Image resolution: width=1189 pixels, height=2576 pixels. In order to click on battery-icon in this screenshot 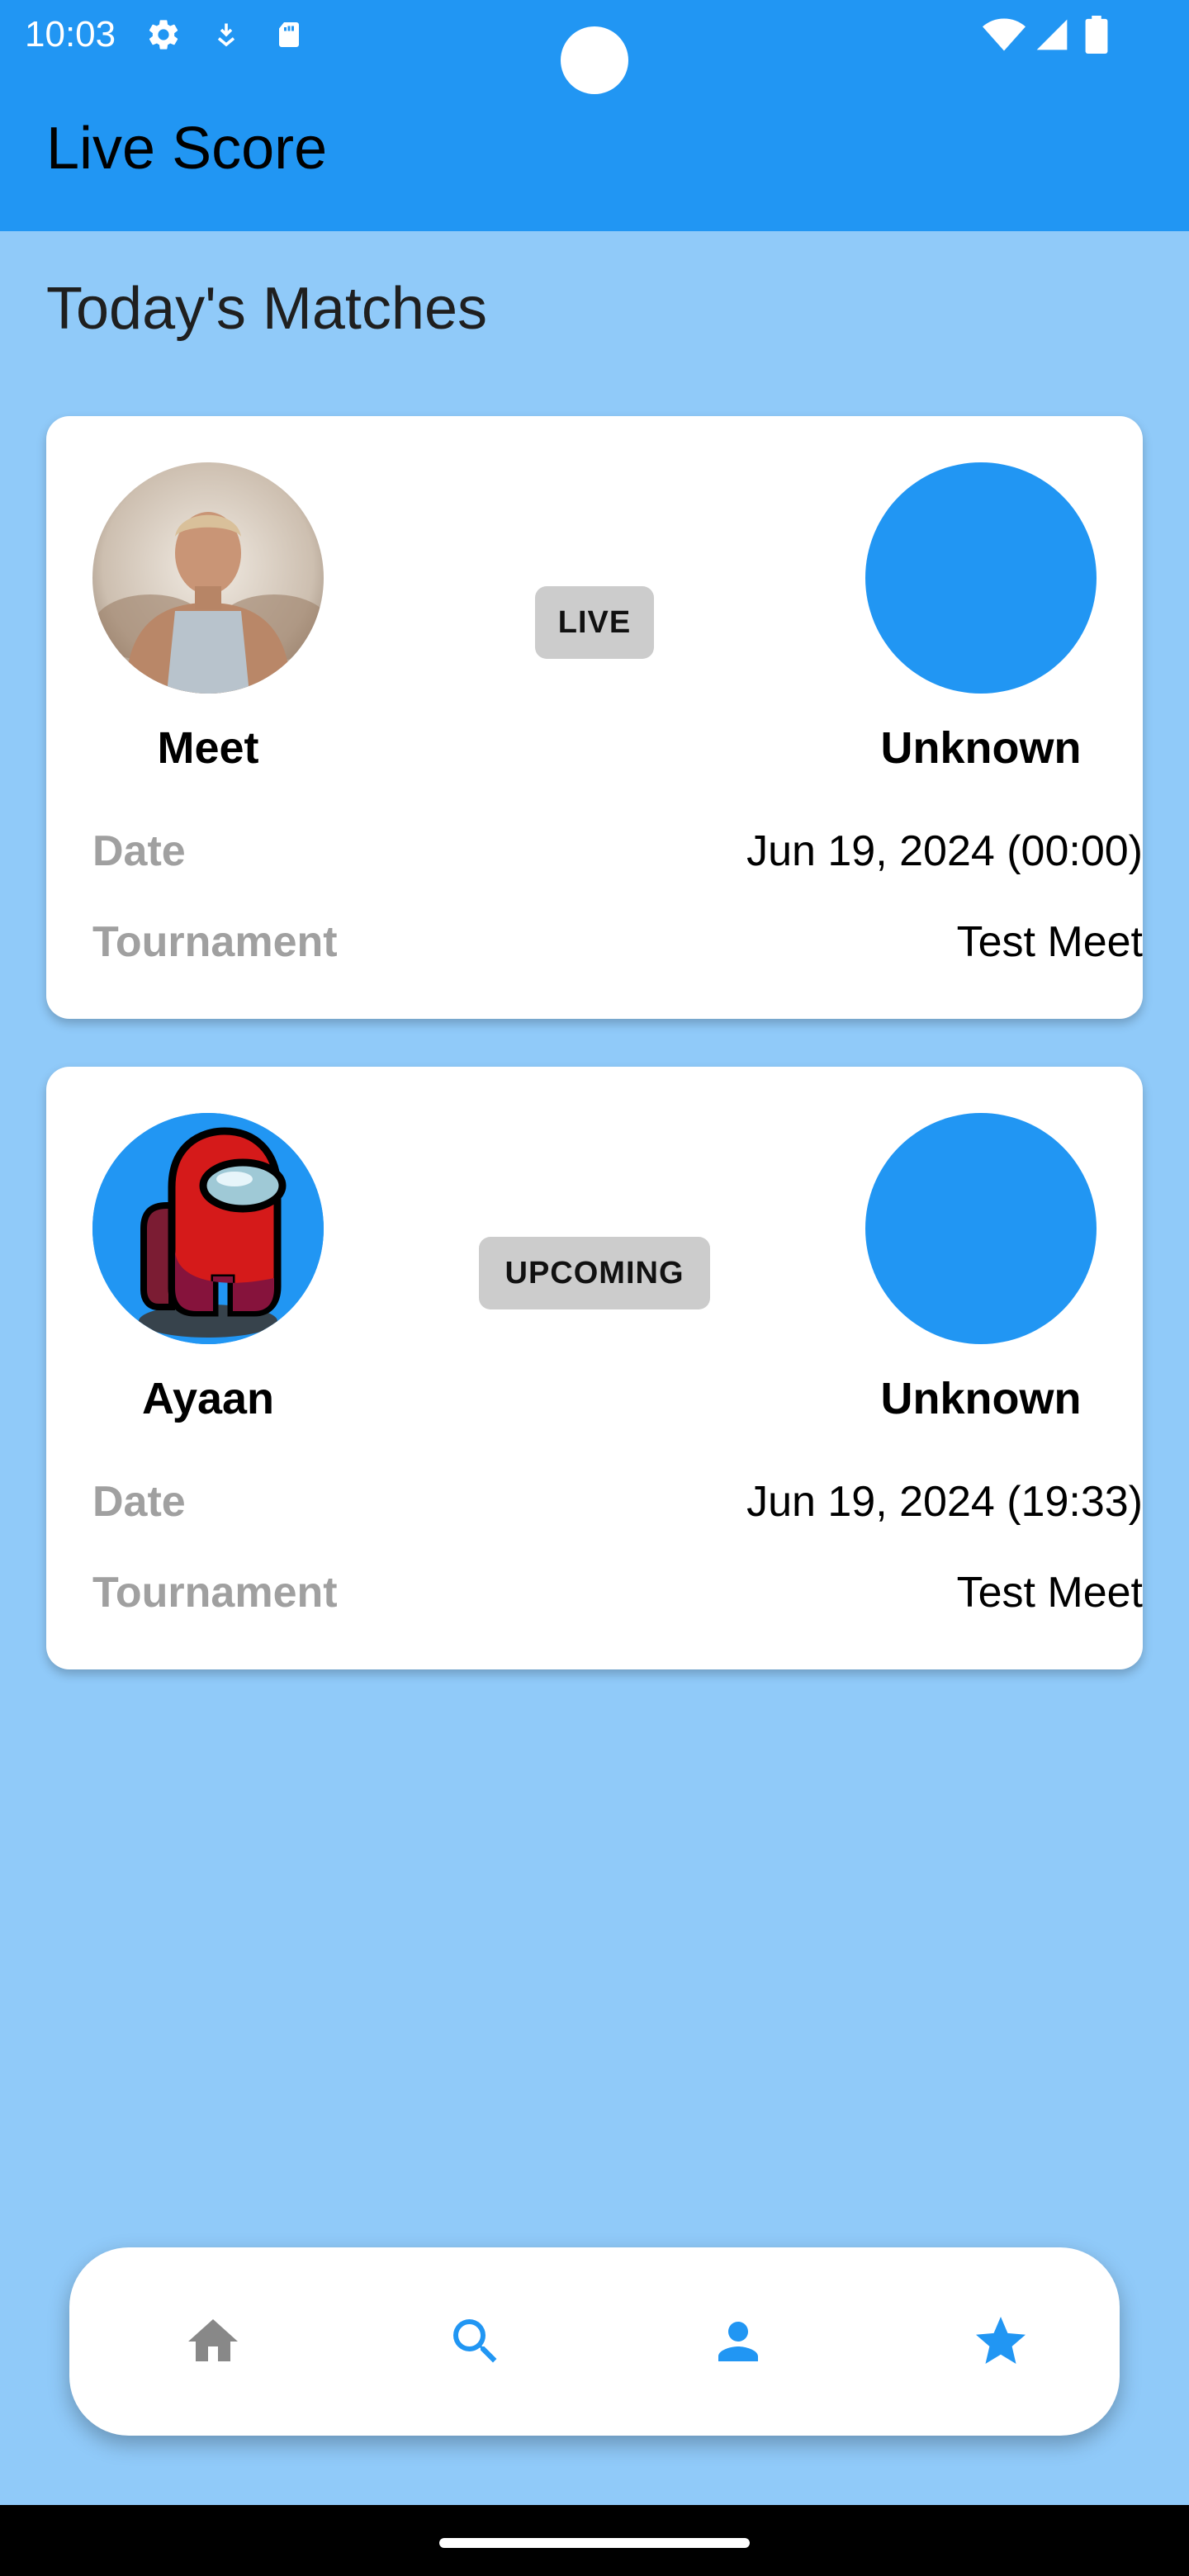, I will do `click(1096, 34)`.